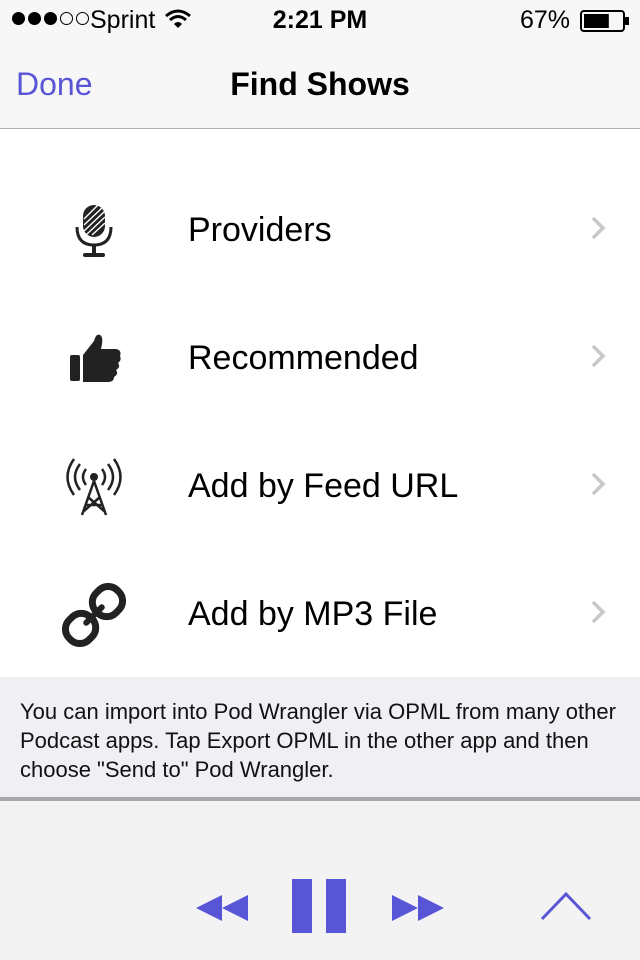 The width and height of the screenshot is (640, 960). What do you see at coordinates (419, 908) in the screenshot?
I see `fast-forward-icon` at bounding box center [419, 908].